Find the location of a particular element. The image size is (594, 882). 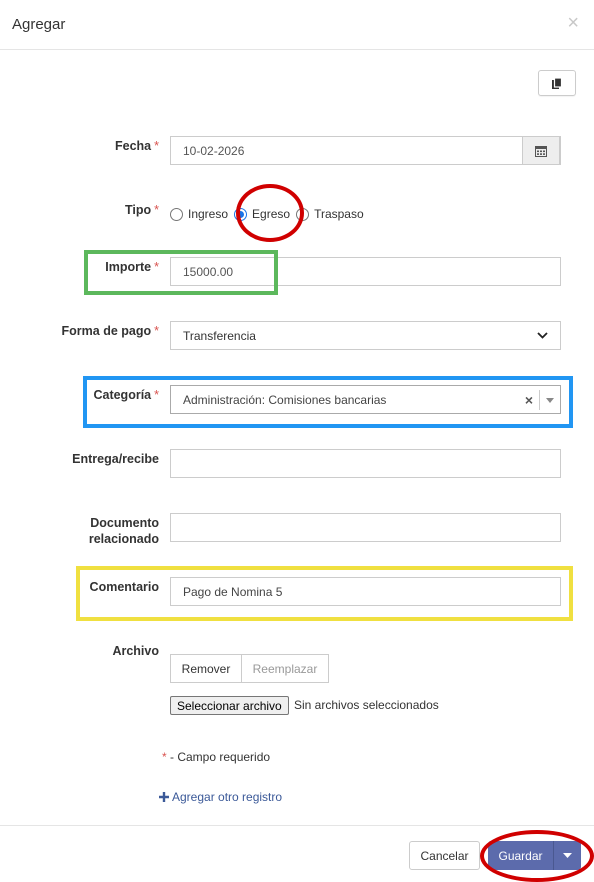

no-files-text: Sin archivos seleccionados is located at coordinates (366, 705).